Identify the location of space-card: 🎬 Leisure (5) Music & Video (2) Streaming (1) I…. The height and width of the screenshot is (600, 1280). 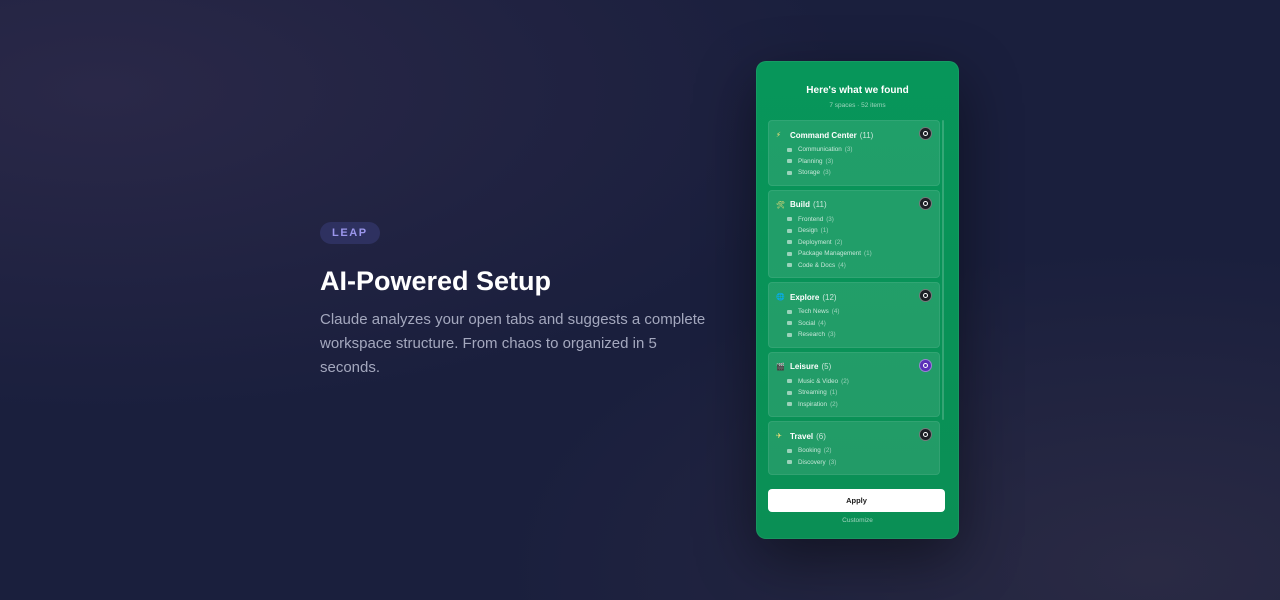
(854, 384).